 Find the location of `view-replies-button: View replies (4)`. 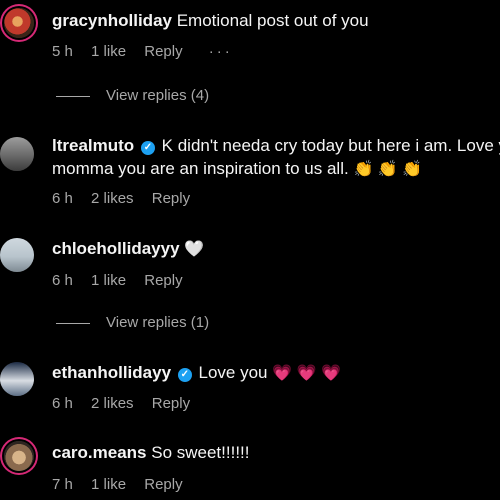

view-replies-button: View replies (4) is located at coordinates (132, 95).